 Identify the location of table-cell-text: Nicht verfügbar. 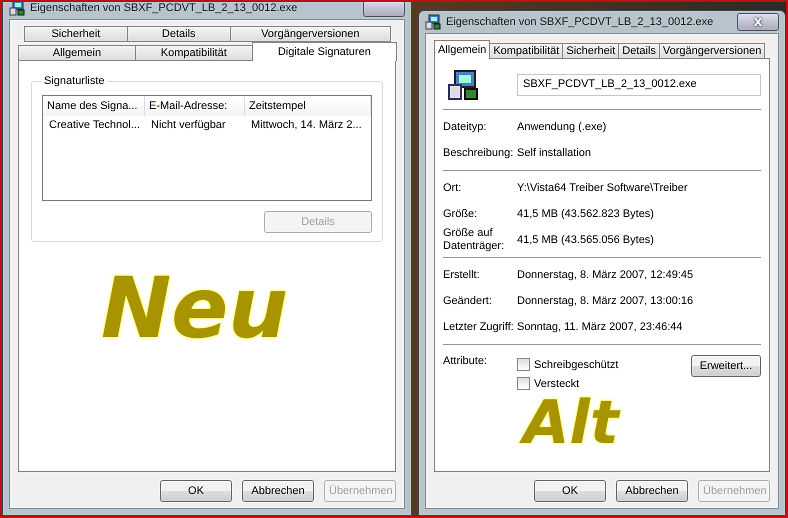
(188, 125).